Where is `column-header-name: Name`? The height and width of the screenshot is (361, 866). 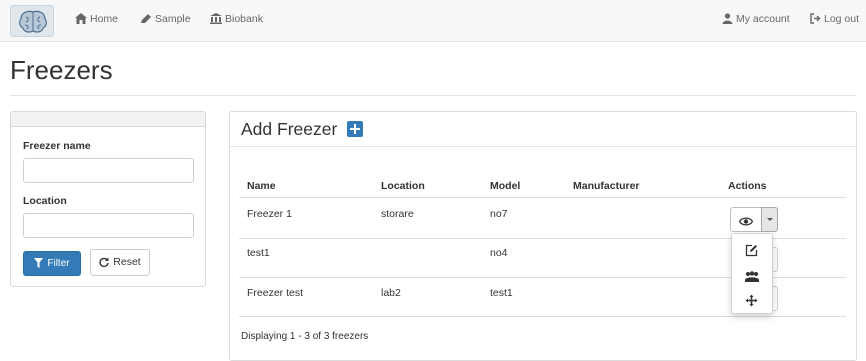
column-header-name: Name is located at coordinates (261, 186).